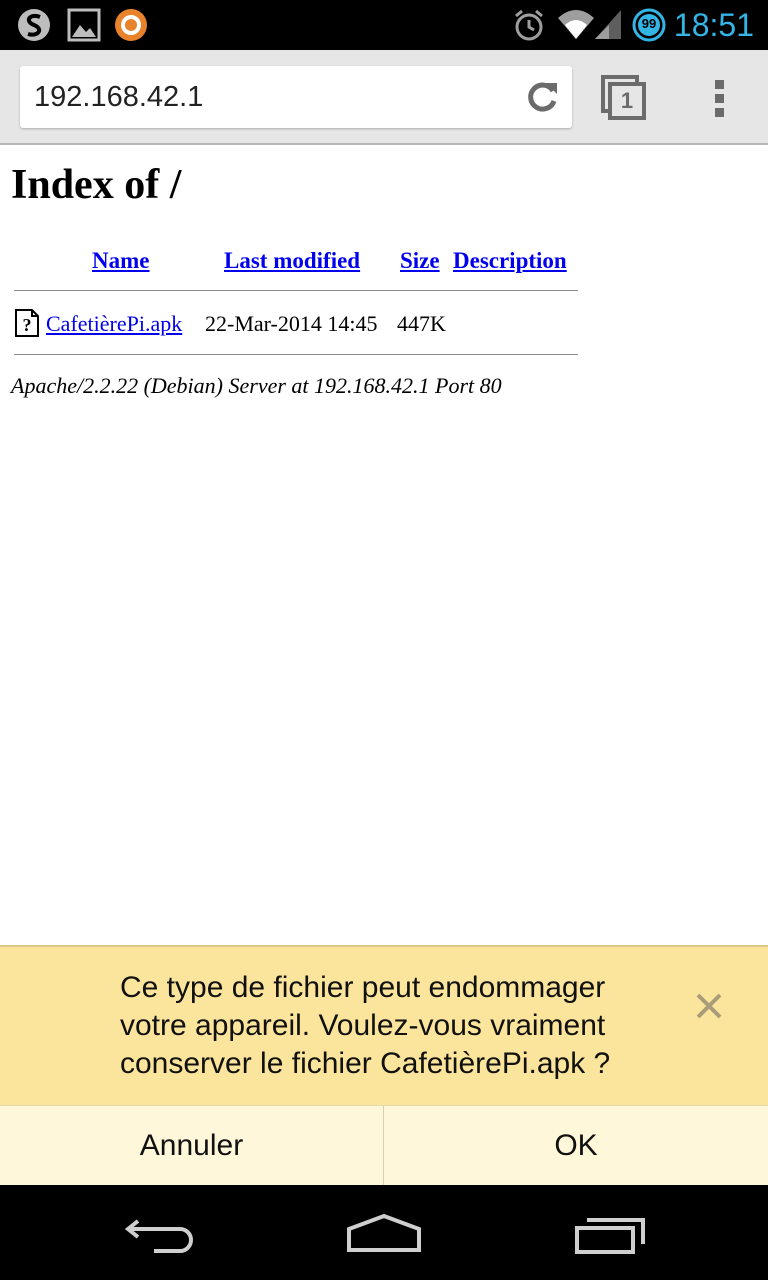 The image size is (768, 1280). What do you see at coordinates (720, 98) in the screenshot?
I see `menu-icon` at bounding box center [720, 98].